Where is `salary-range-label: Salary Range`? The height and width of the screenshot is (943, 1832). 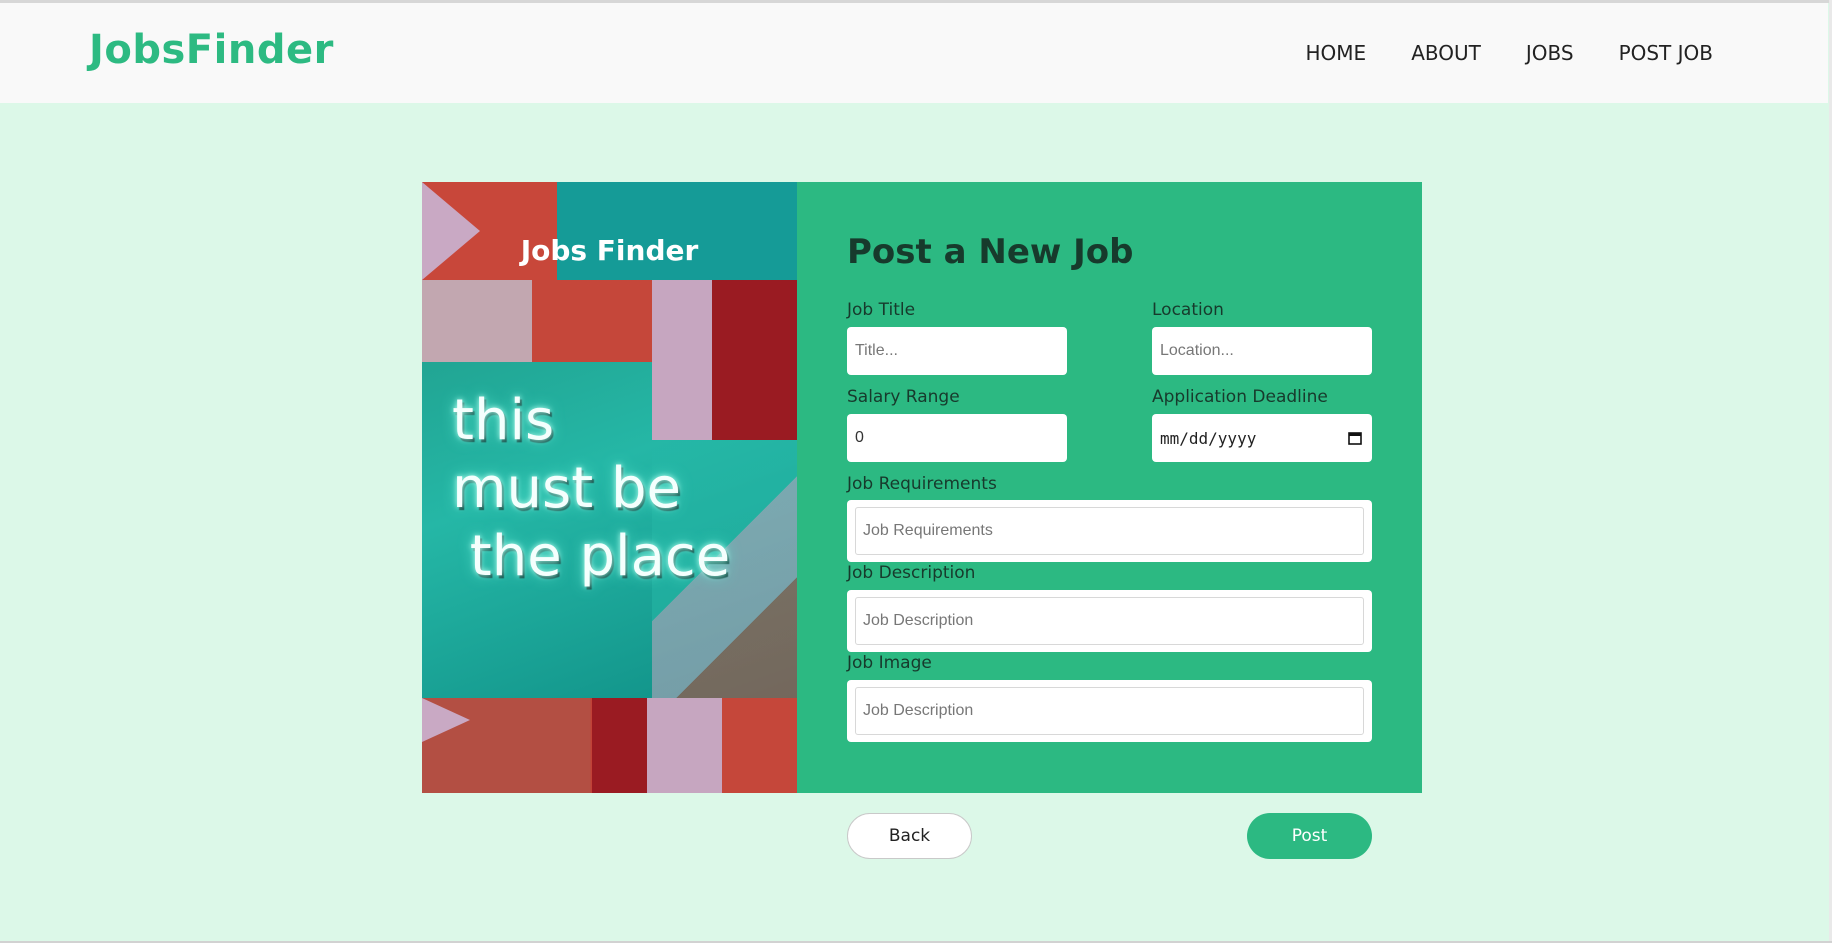
salary-range-label: Salary Range is located at coordinates (903, 397).